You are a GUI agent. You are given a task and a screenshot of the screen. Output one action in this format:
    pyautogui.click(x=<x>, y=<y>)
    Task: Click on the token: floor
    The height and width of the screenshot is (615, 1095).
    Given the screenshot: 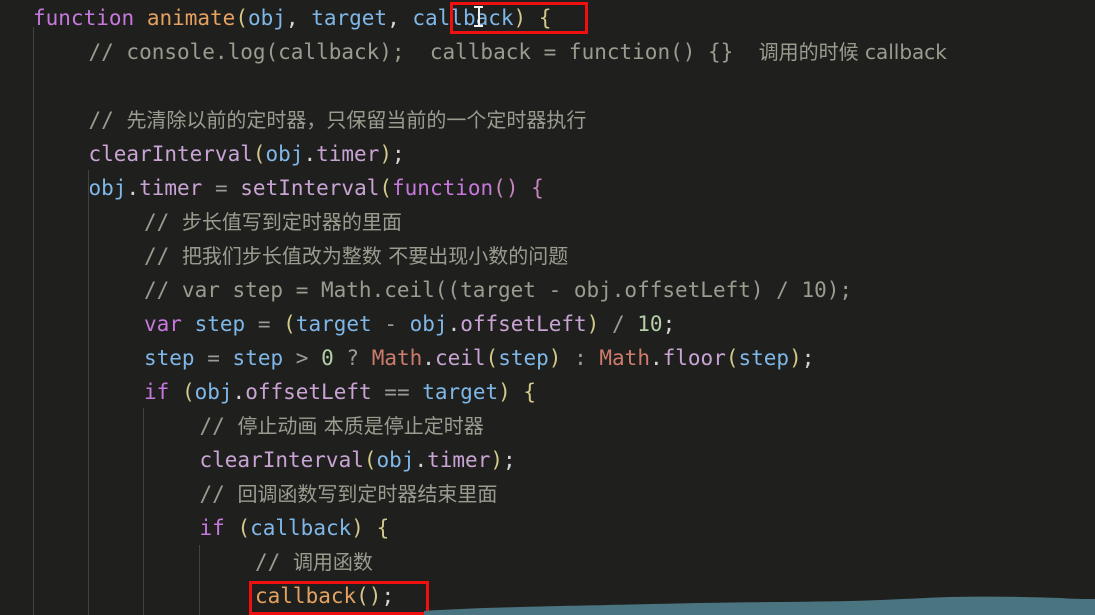 What is the action you would take?
    pyautogui.click(x=694, y=358)
    